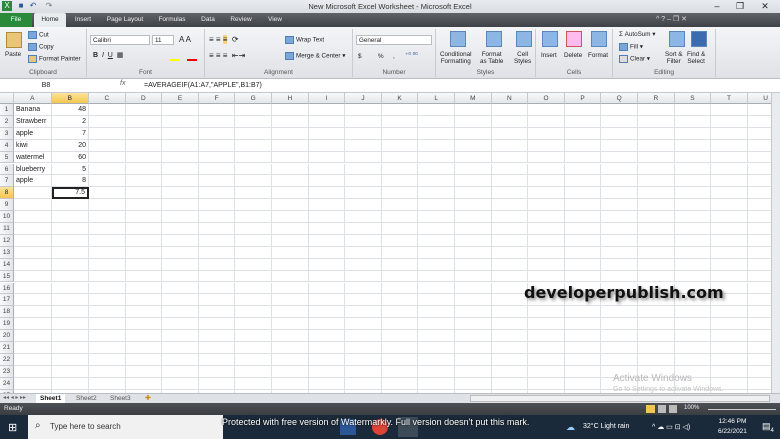  What do you see at coordinates (70, 300) in the screenshot?
I see `cell-b17` at bounding box center [70, 300].